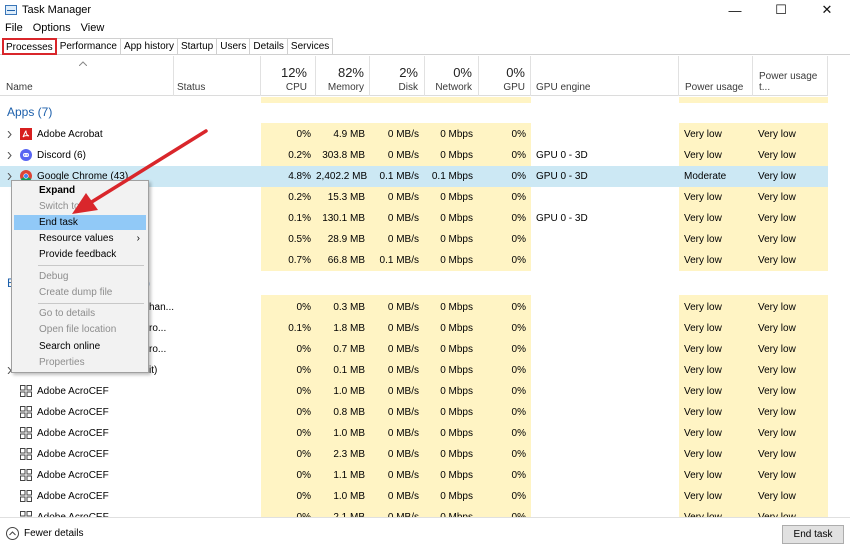 The width and height of the screenshot is (850, 548). I want to click on cpu-value: 0.2%, so click(299, 197).